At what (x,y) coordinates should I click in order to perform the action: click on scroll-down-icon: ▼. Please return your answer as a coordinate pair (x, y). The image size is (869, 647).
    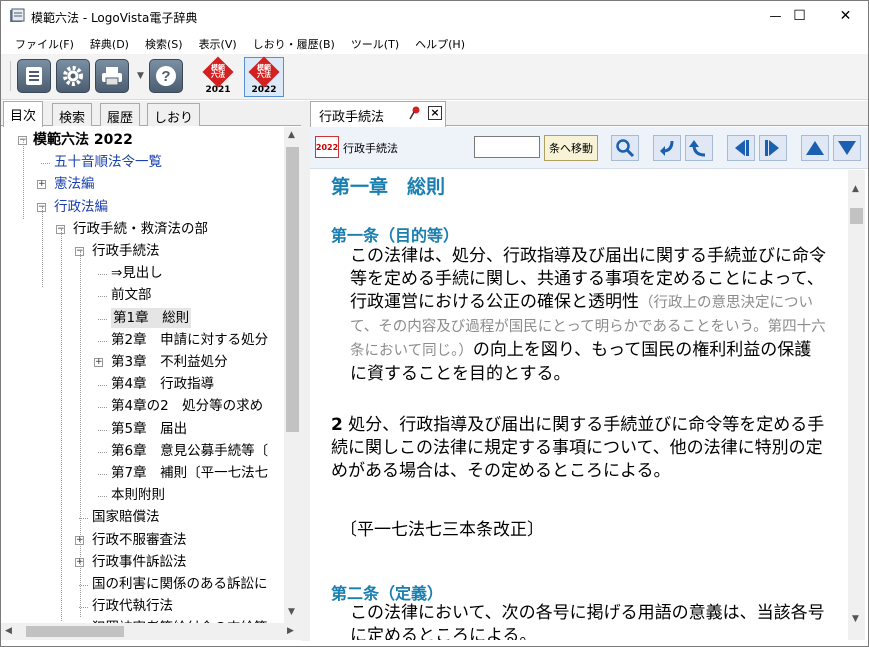
    Looking at the image, I should click on (291, 612).